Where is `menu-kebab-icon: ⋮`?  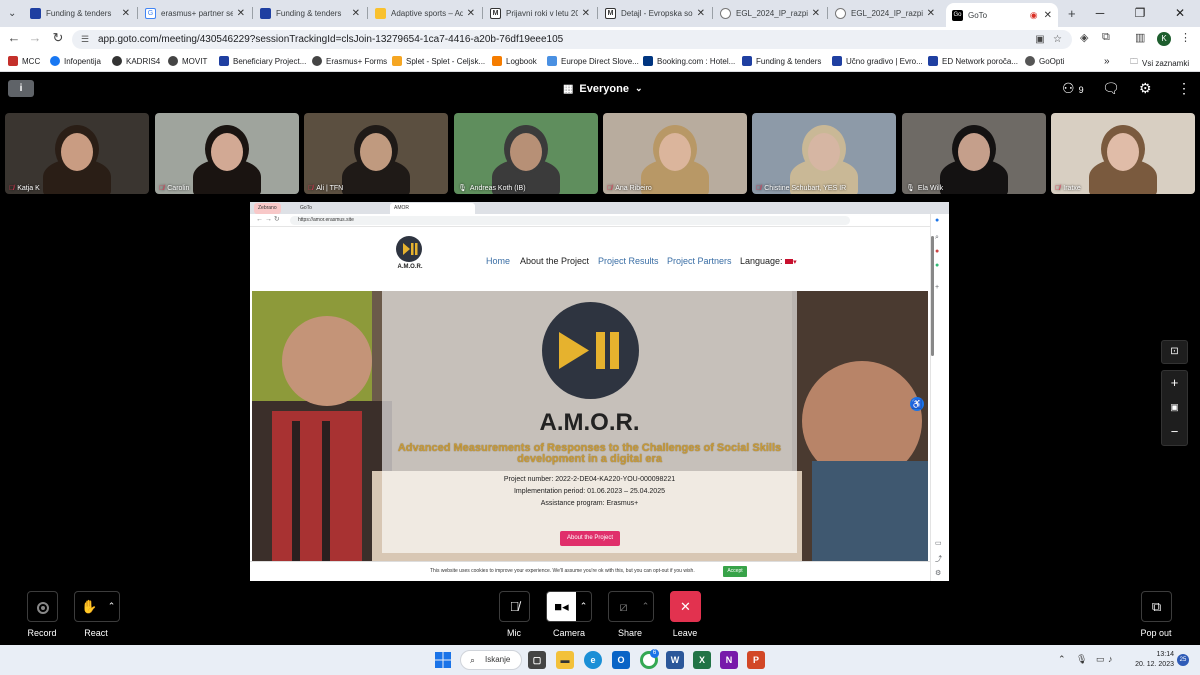
menu-kebab-icon: ⋮ is located at coordinates (1185, 37).